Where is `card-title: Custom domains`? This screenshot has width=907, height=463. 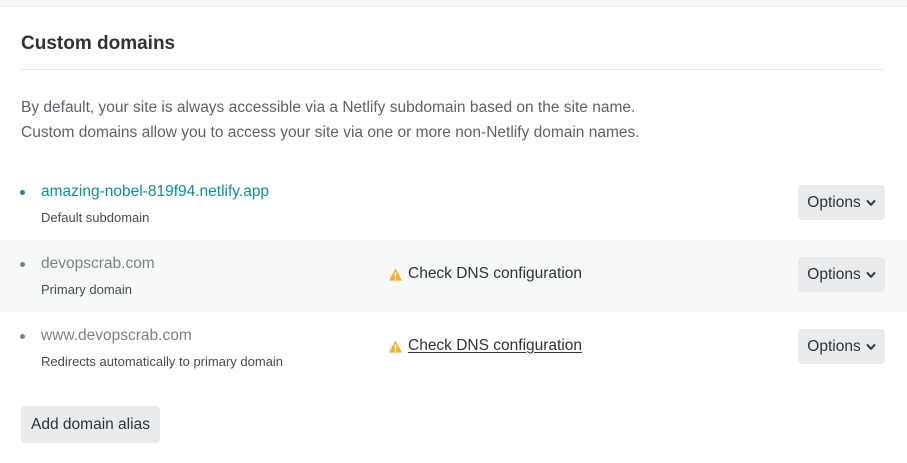 card-title: Custom domains is located at coordinates (98, 43).